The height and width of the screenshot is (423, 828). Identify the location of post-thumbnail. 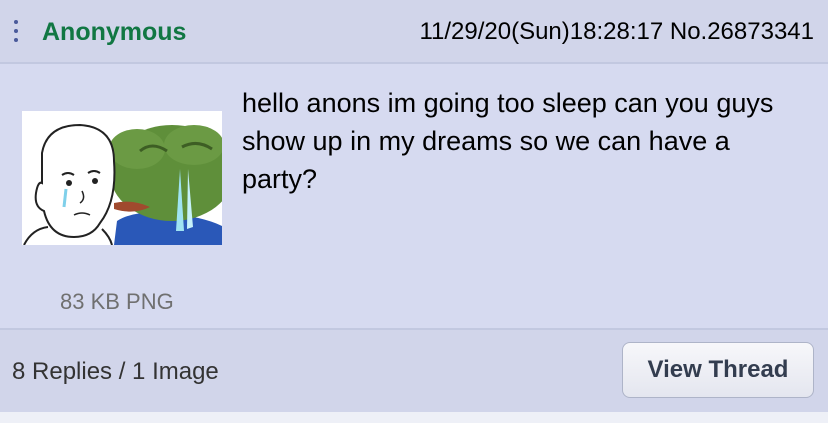
(122, 178).